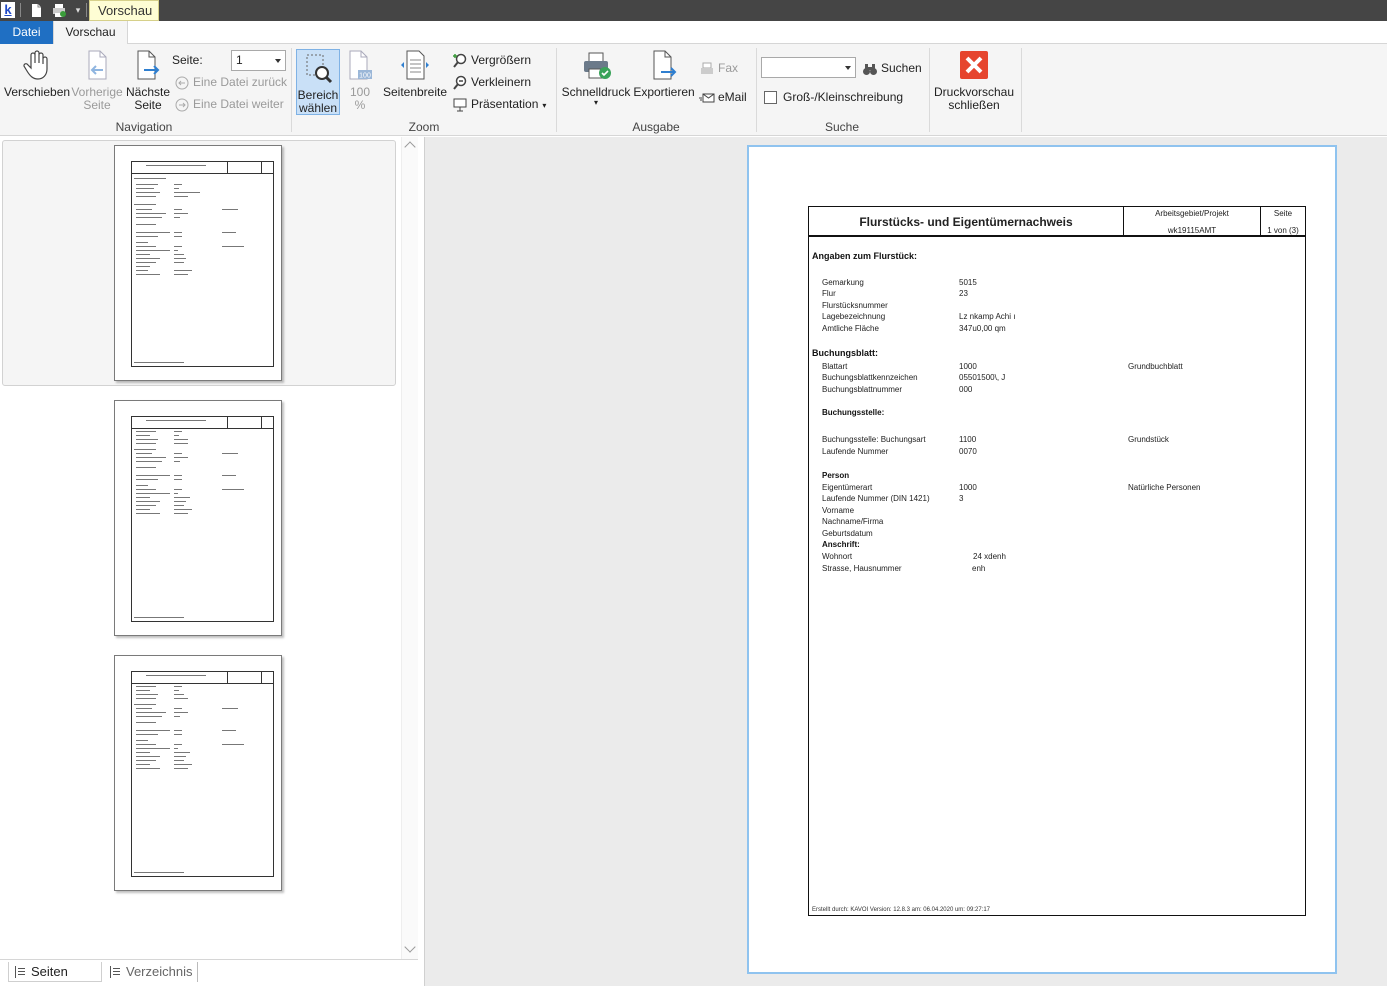 The image size is (1387, 986). I want to click on seite-combobox: 1, so click(258, 60).